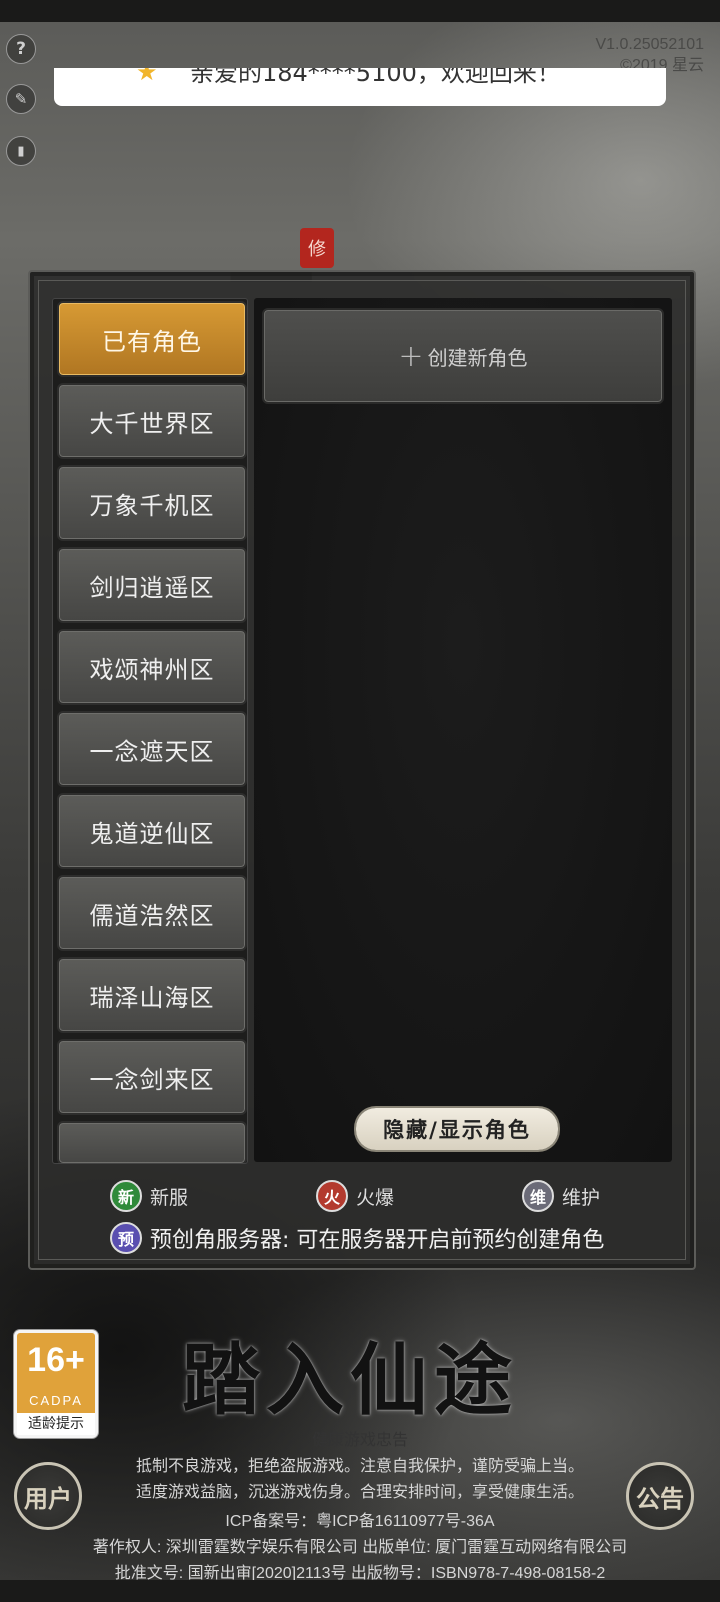 The width and height of the screenshot is (720, 1602). I want to click on legend-label: 新服, so click(169, 1197).